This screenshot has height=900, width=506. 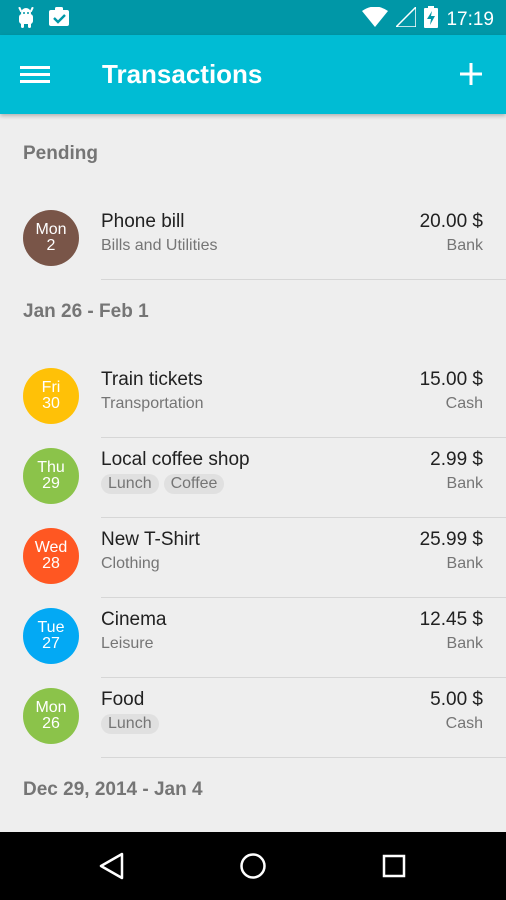 What do you see at coordinates (471, 74) in the screenshot?
I see `plus-icon` at bounding box center [471, 74].